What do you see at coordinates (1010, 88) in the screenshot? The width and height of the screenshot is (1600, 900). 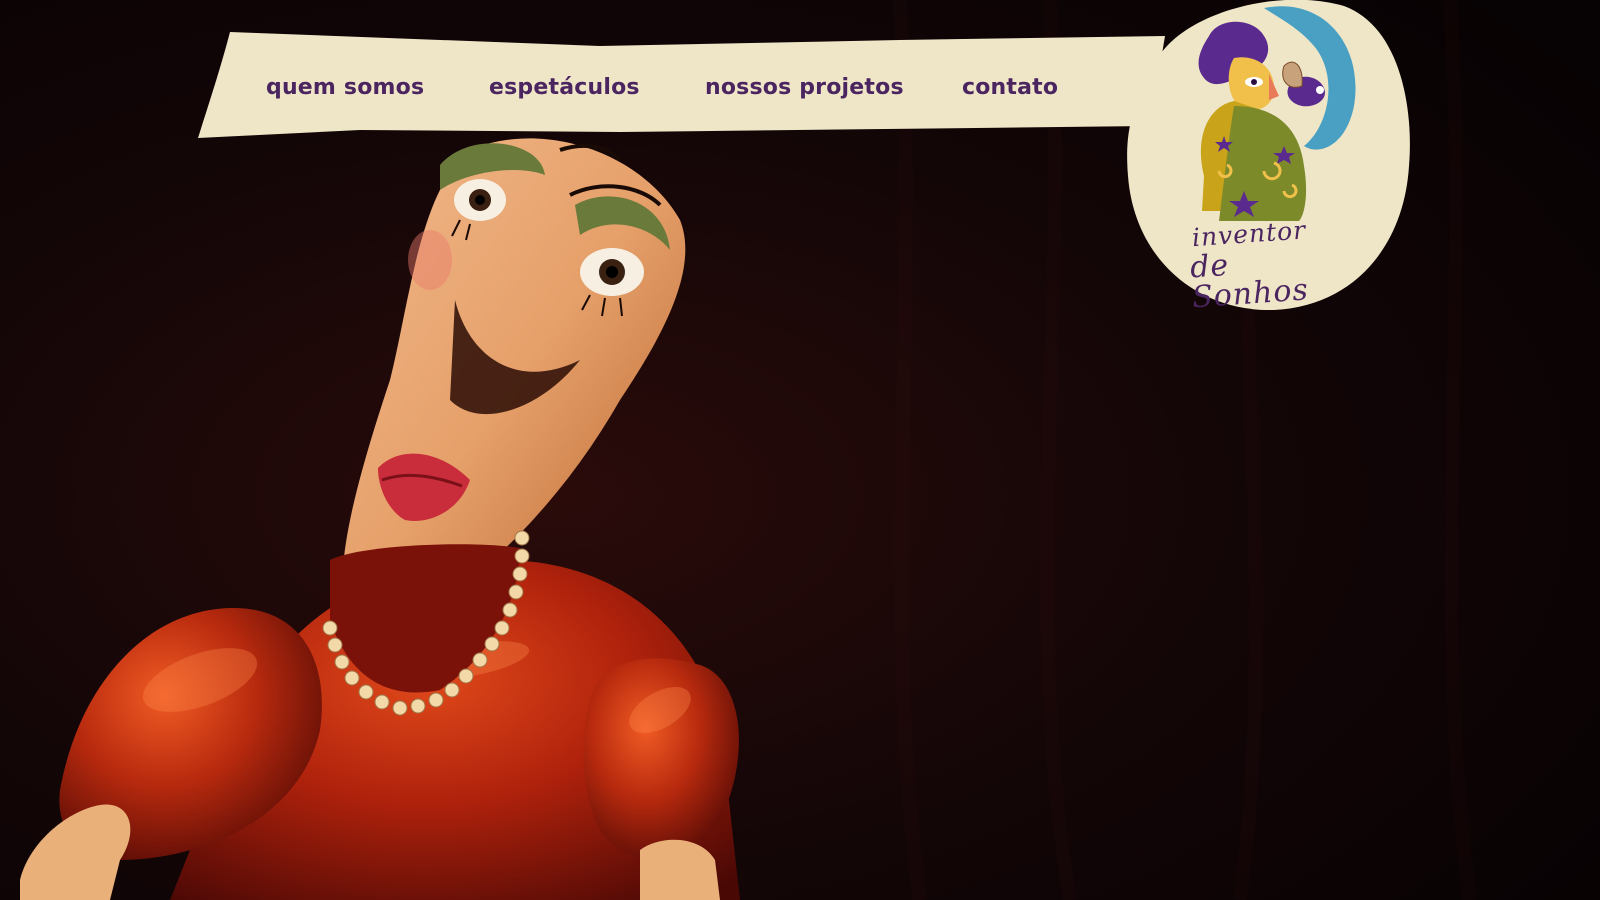 I see `nav-item-contato: contato` at bounding box center [1010, 88].